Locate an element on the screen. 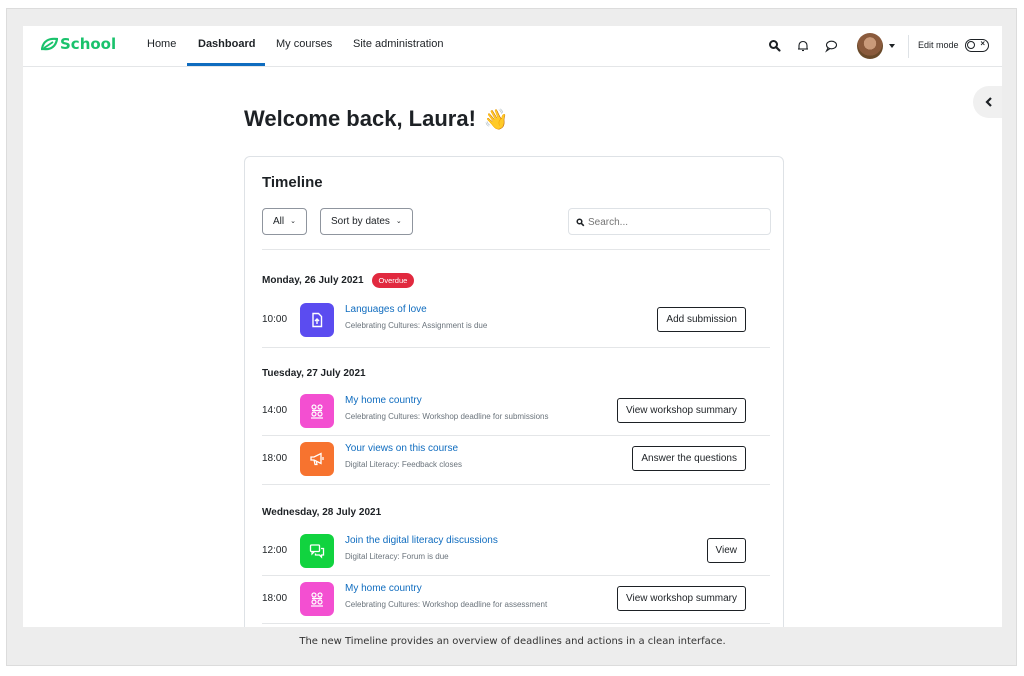 This screenshot has width=1024, height=676. nav-home: Home is located at coordinates (161, 44).